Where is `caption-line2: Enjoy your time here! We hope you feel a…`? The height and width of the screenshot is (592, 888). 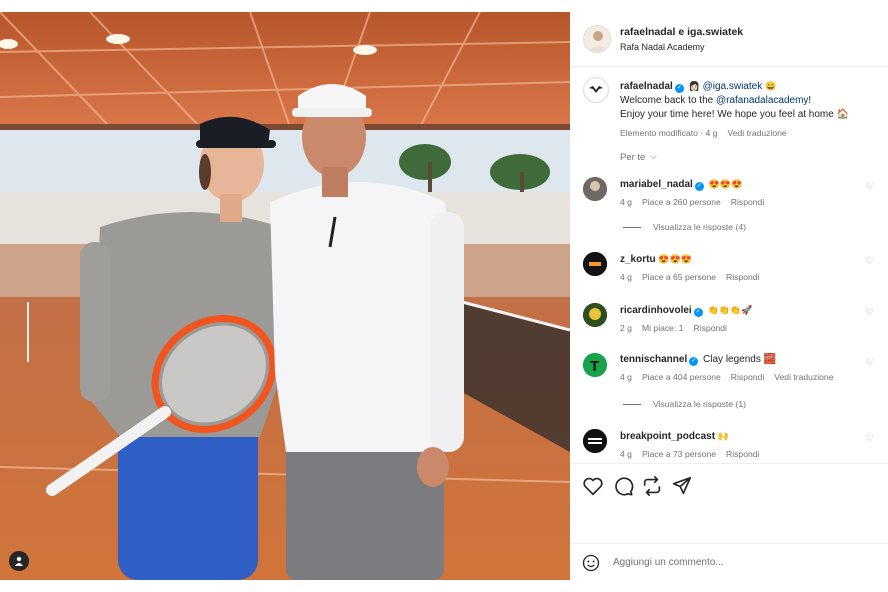
caption-line2: Enjoy your time here! We hope you feel a… is located at coordinates (735, 114).